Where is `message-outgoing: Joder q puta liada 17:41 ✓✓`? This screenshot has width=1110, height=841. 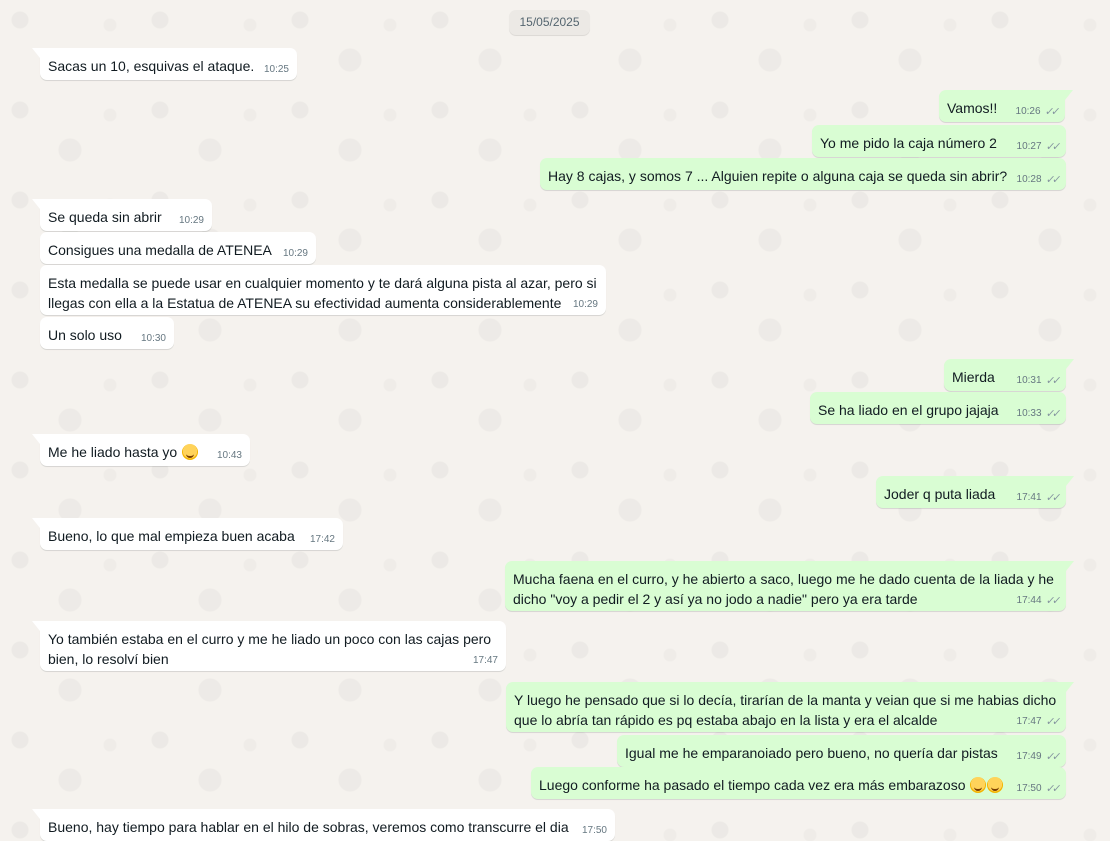
message-outgoing: Joder q puta liada 17:41 ✓✓ is located at coordinates (975, 492).